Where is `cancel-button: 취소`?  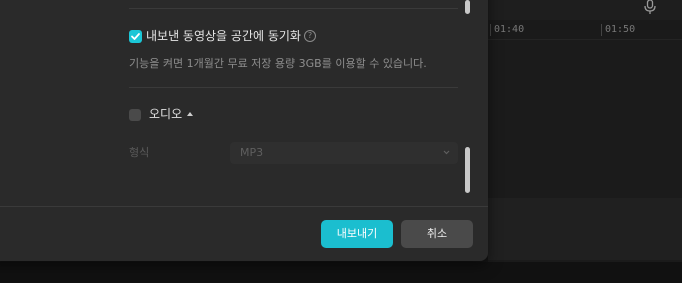 cancel-button: 취소 is located at coordinates (437, 234).